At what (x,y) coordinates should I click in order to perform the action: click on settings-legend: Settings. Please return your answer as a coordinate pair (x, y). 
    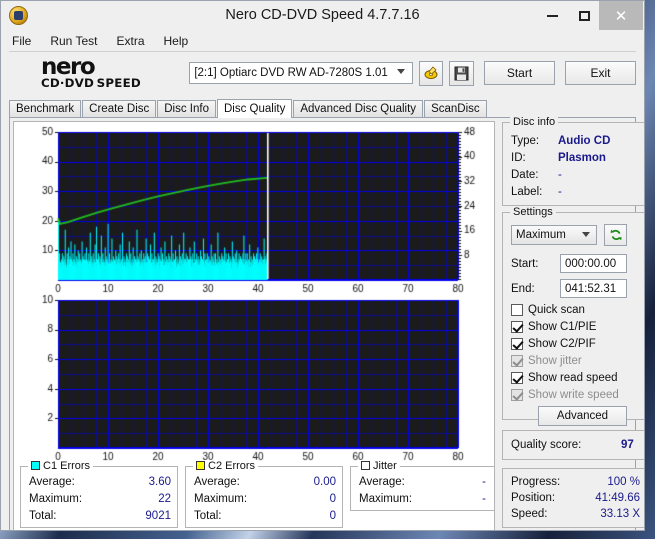
    Looking at the image, I should click on (533, 212).